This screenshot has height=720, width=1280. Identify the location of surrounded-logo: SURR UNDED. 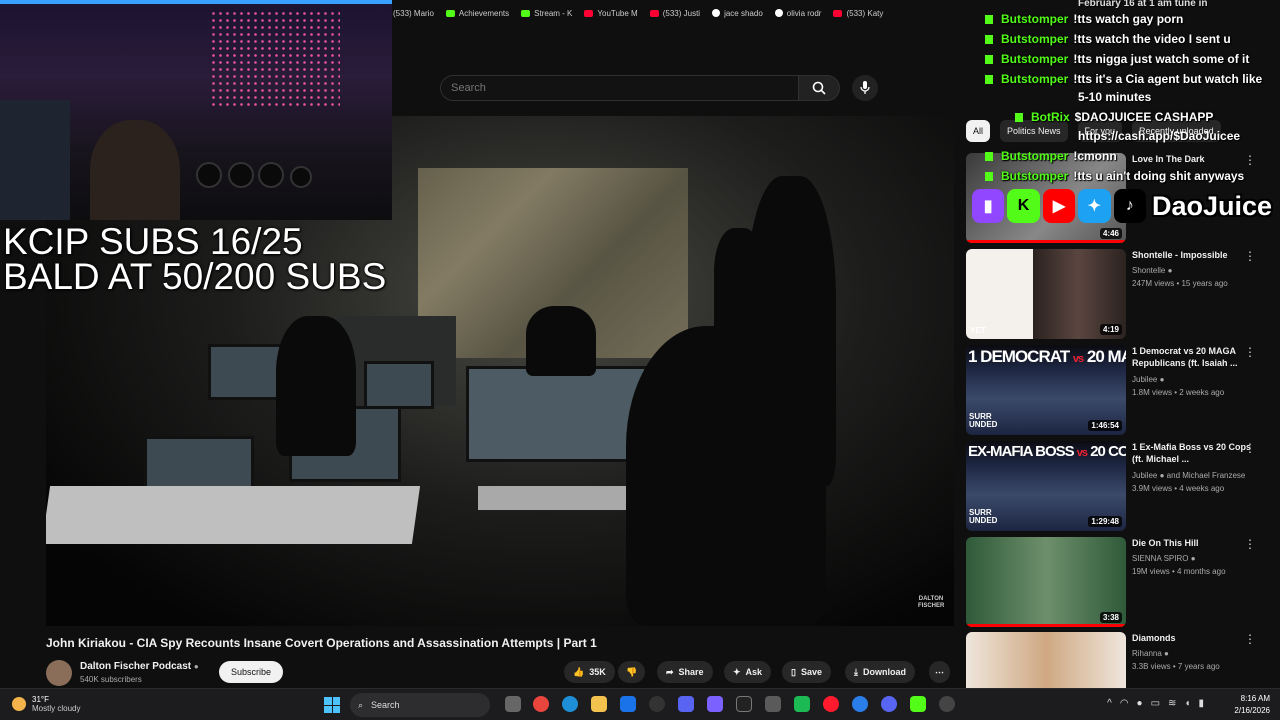
(983, 516).